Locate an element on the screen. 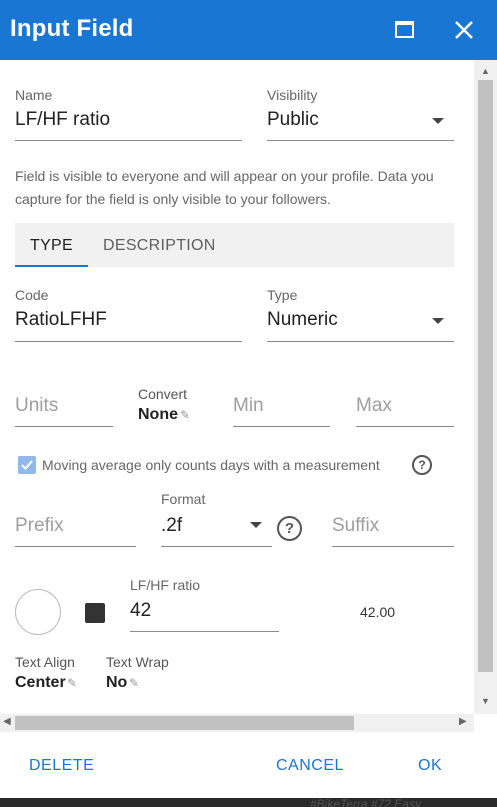 This screenshot has width=497, height=807. tab-description: DESCRIPTION is located at coordinates (159, 246).